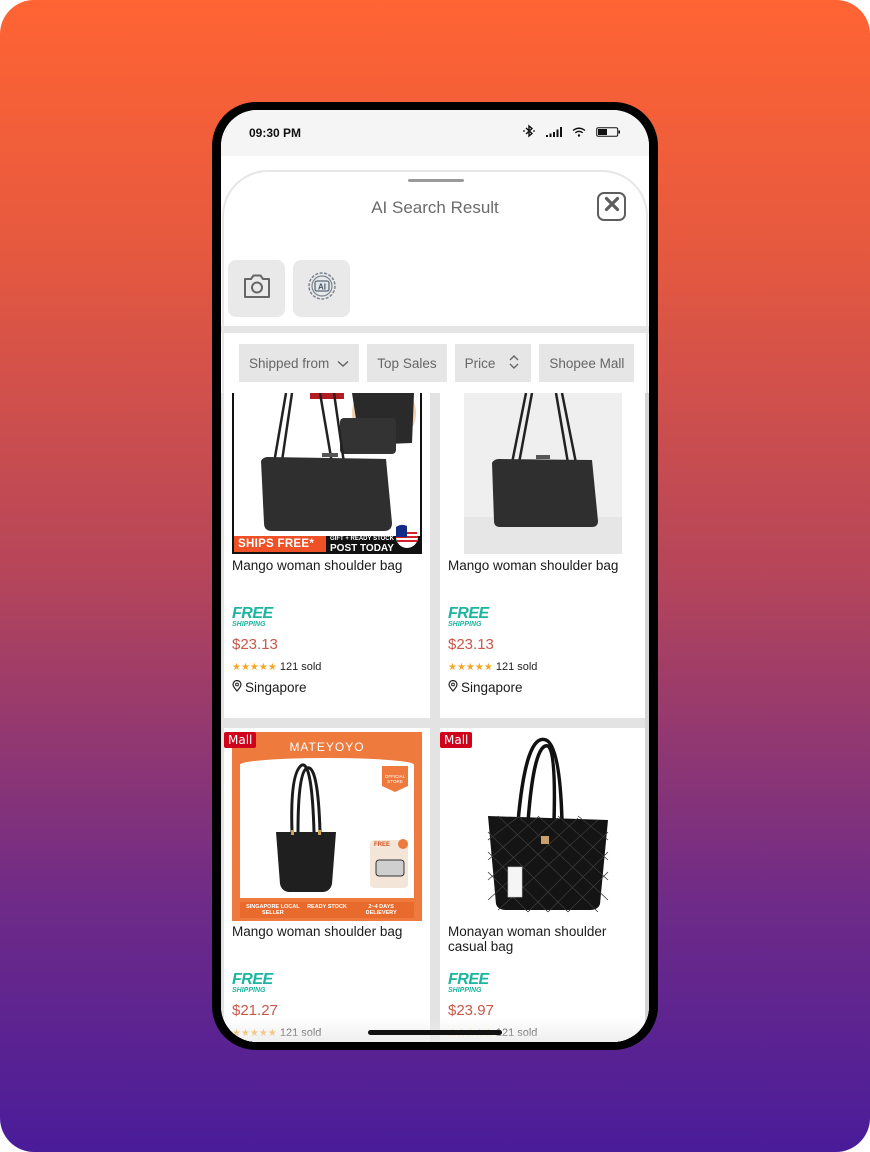  What do you see at coordinates (435, 1032) in the screenshot?
I see `home-indicator` at bounding box center [435, 1032].